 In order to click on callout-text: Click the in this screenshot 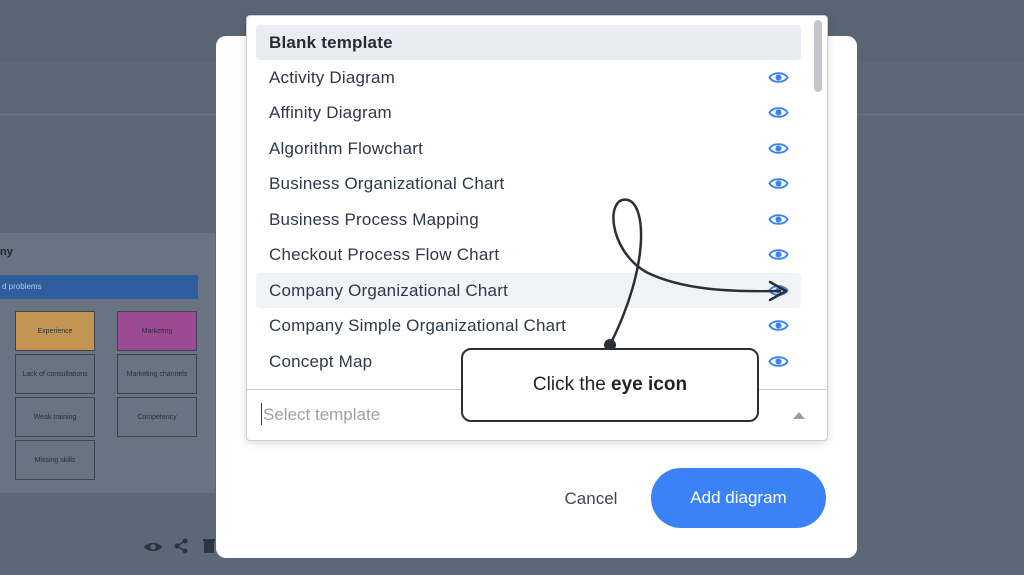, I will do `click(572, 384)`.